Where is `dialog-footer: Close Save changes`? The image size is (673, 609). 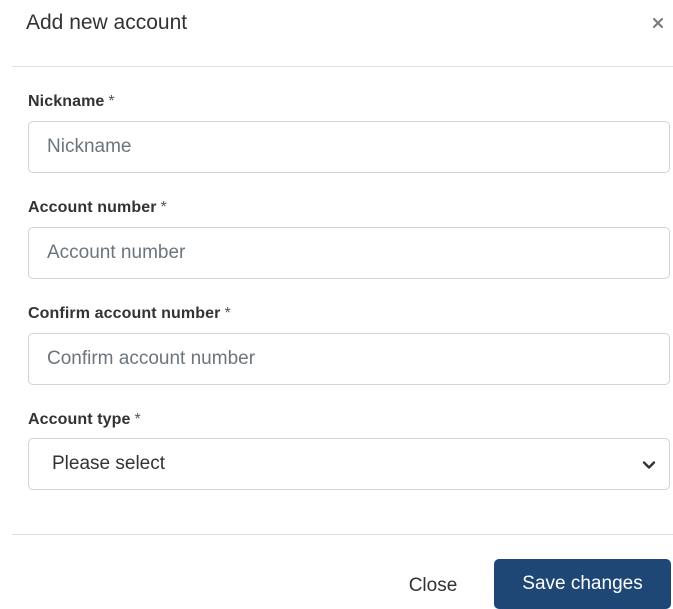
dialog-footer: Close Save changes is located at coordinates (342, 571).